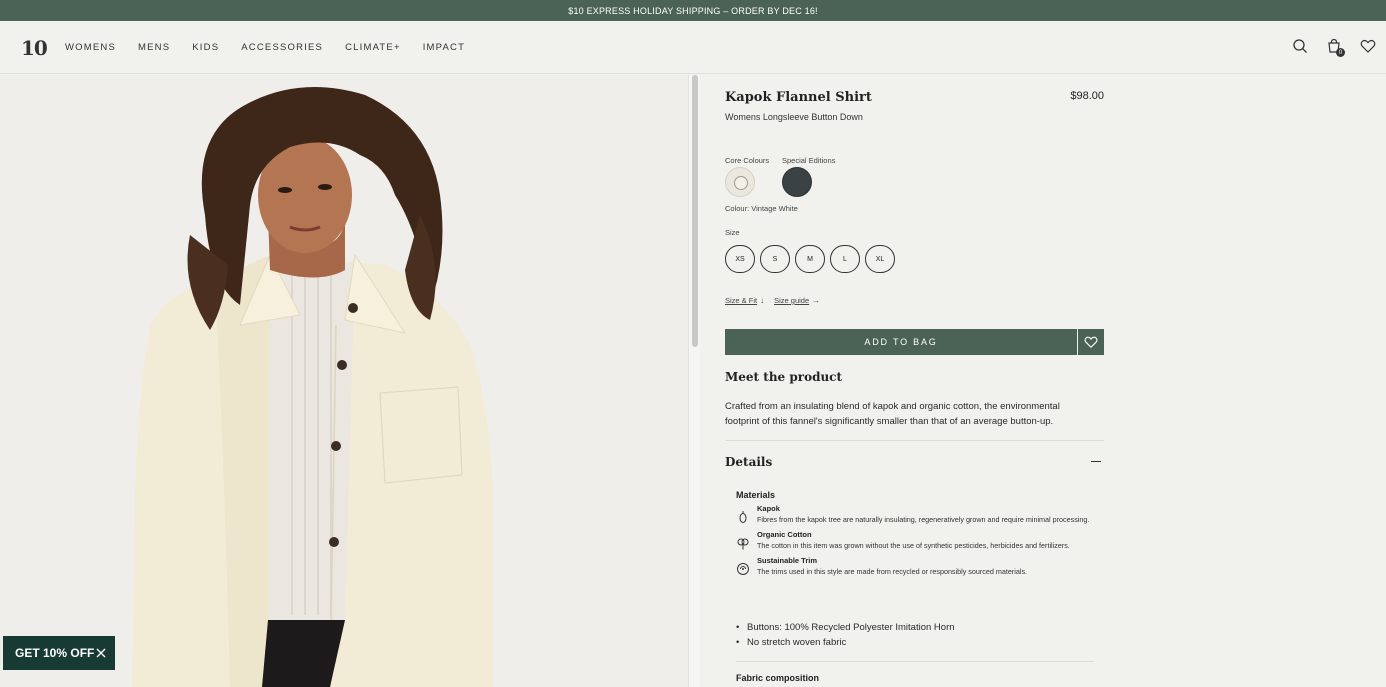 The height and width of the screenshot is (687, 1386). Describe the element at coordinates (798, 97) in the screenshot. I see `product-title: Kapok Flannel Shirt` at that location.